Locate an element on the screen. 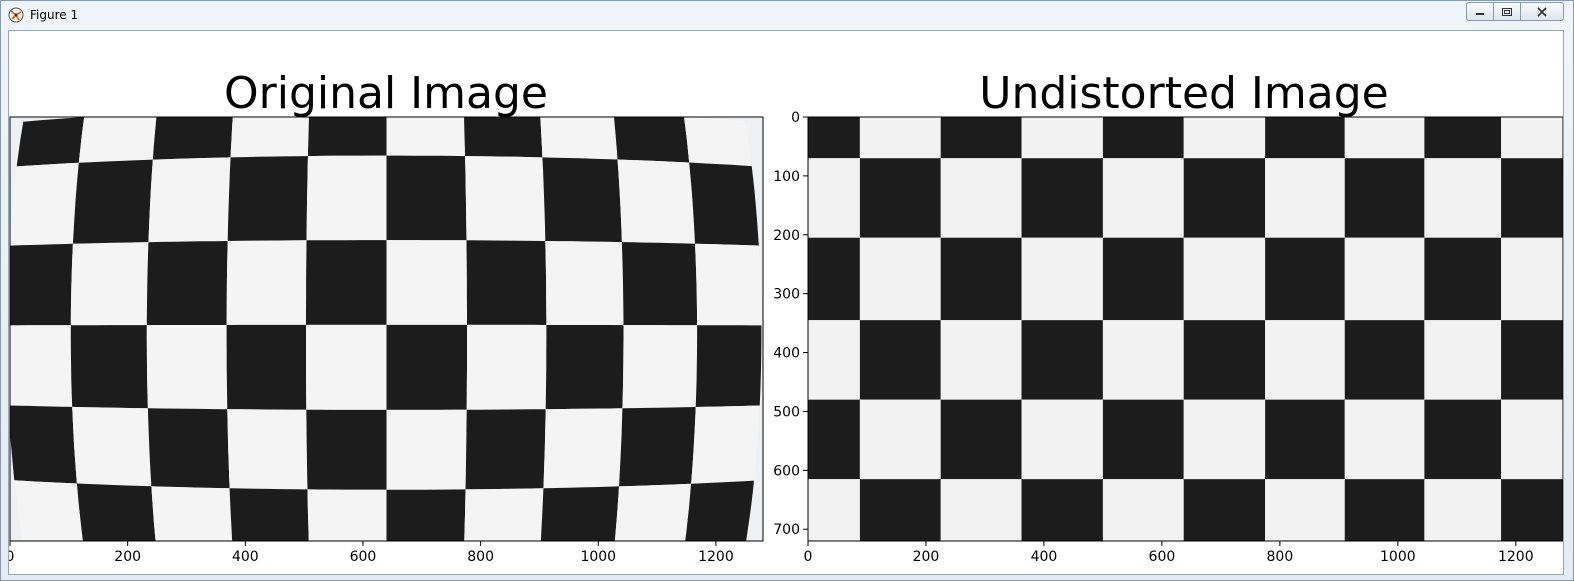 This screenshot has width=1574, height=581. restore-button is located at coordinates (1507, 11).